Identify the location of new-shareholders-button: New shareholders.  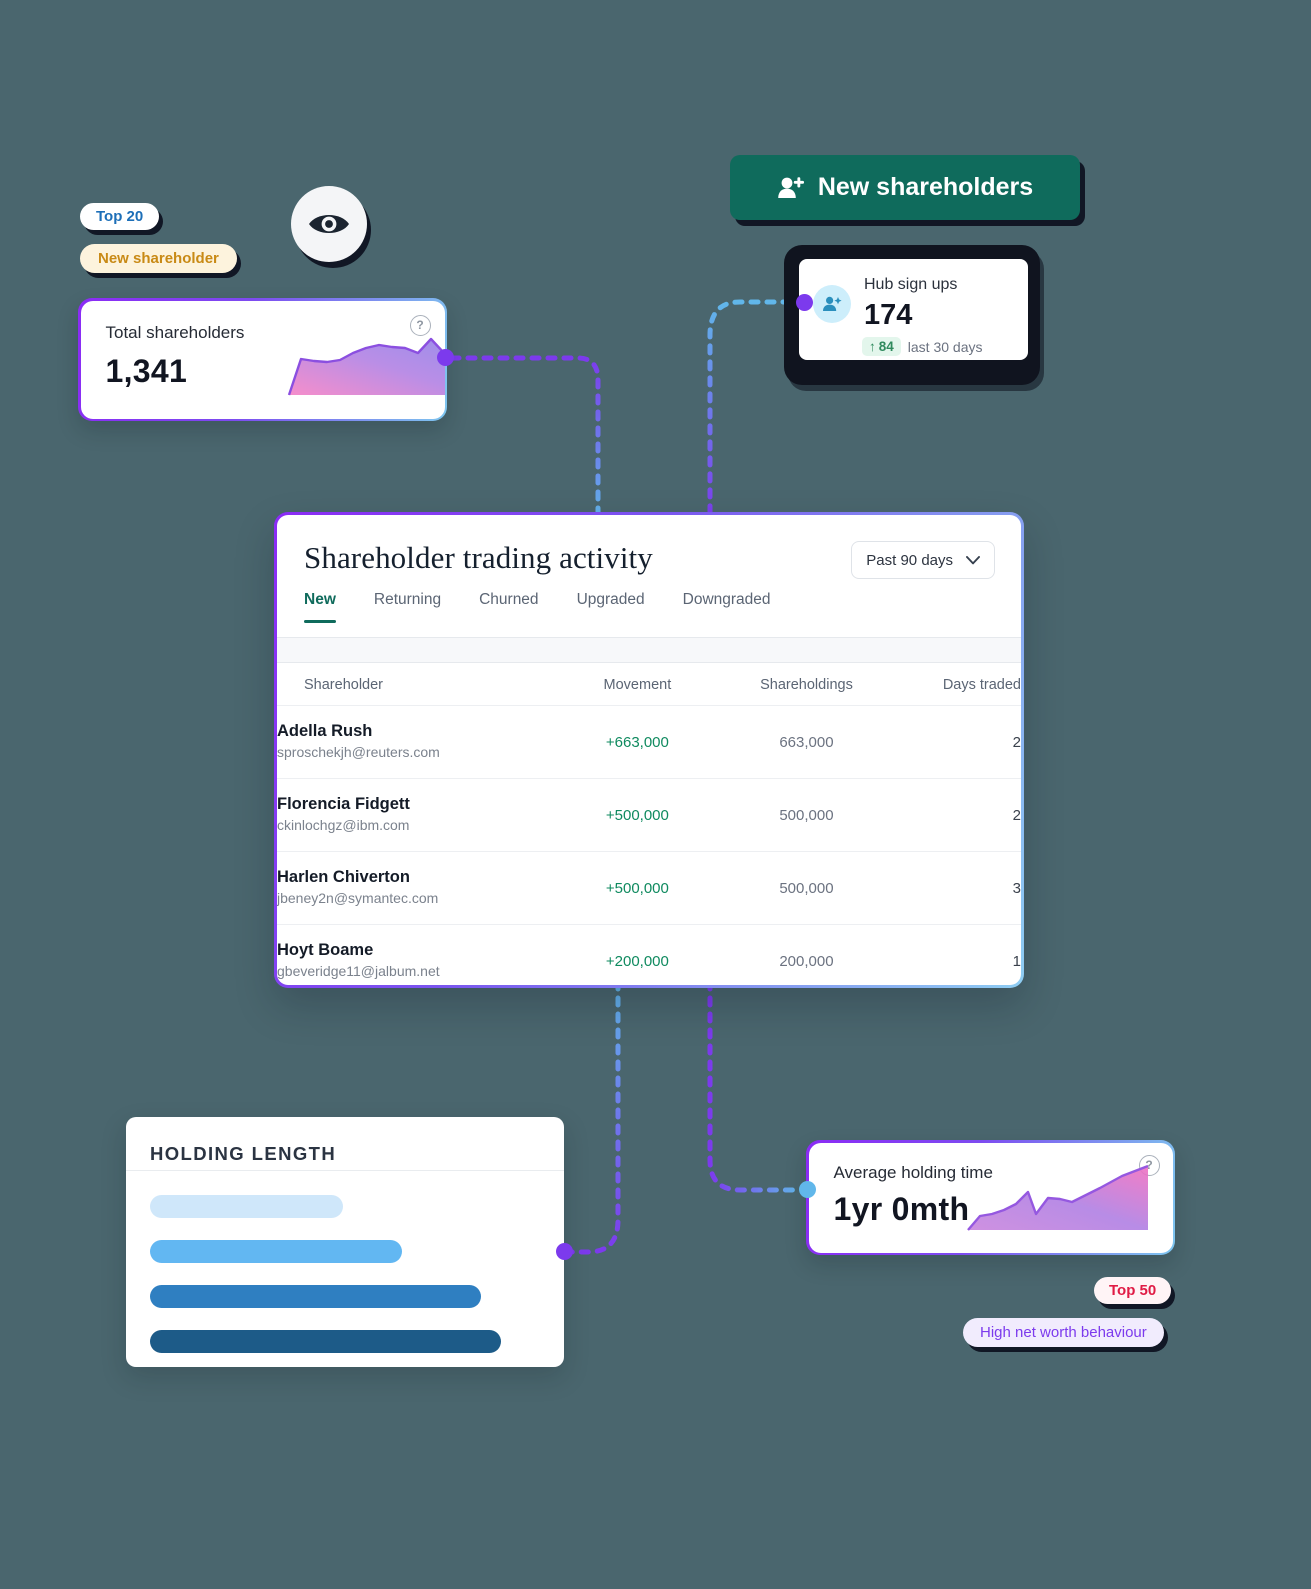
(905, 187).